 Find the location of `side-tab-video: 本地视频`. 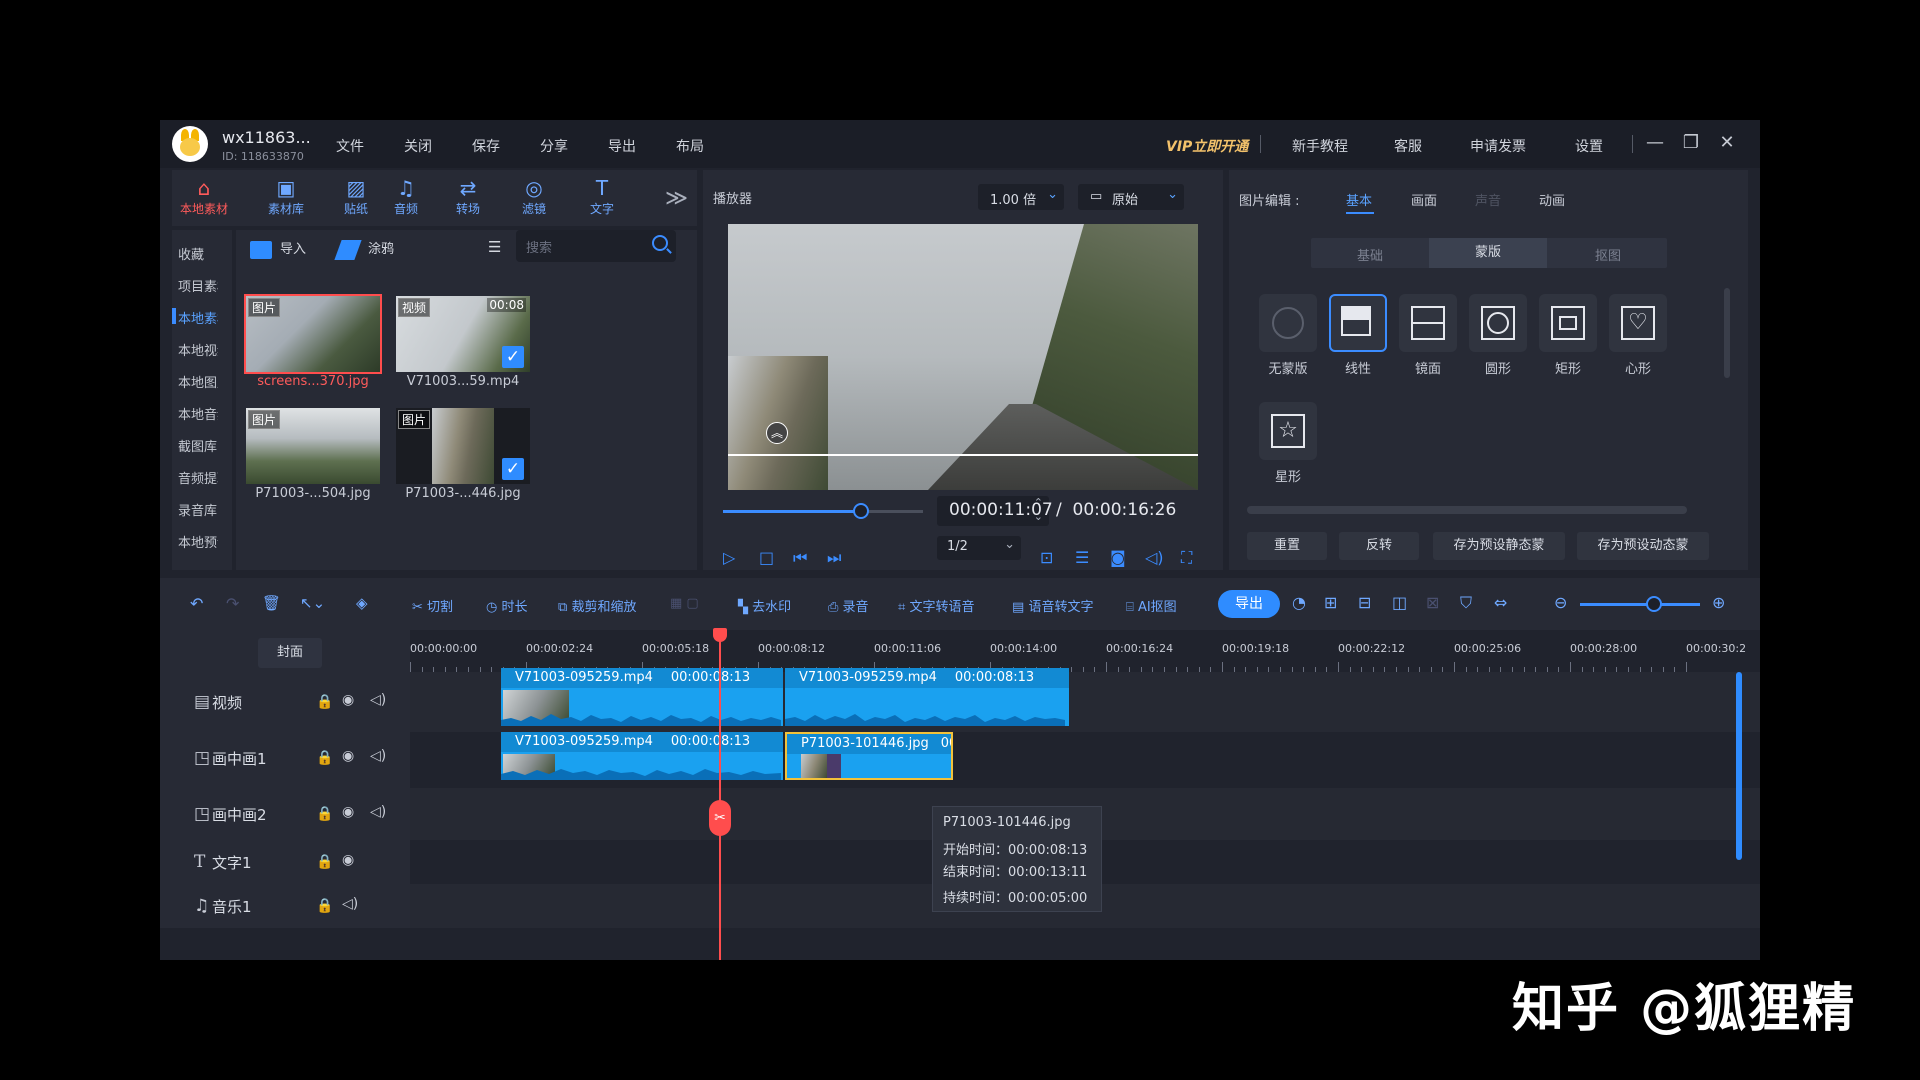

side-tab-video: 本地视频 is located at coordinates (198, 349).